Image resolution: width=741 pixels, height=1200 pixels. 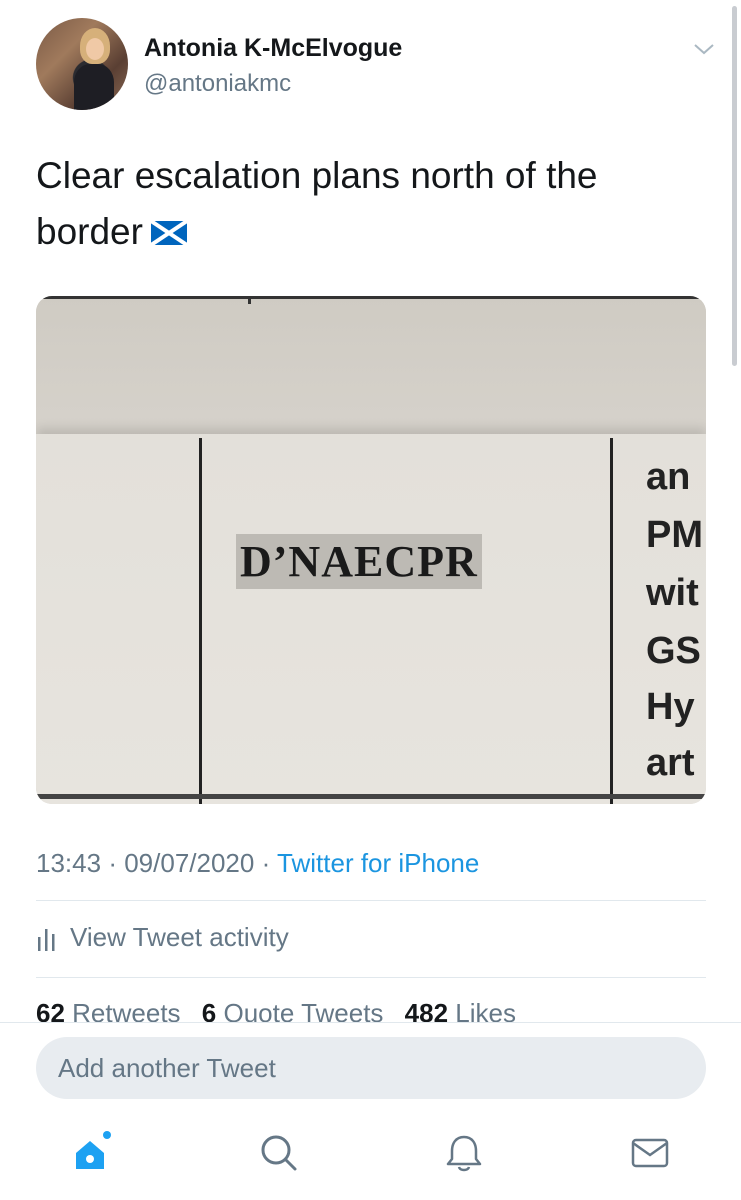 I want to click on notifications-icon, so click(x=464, y=1153).